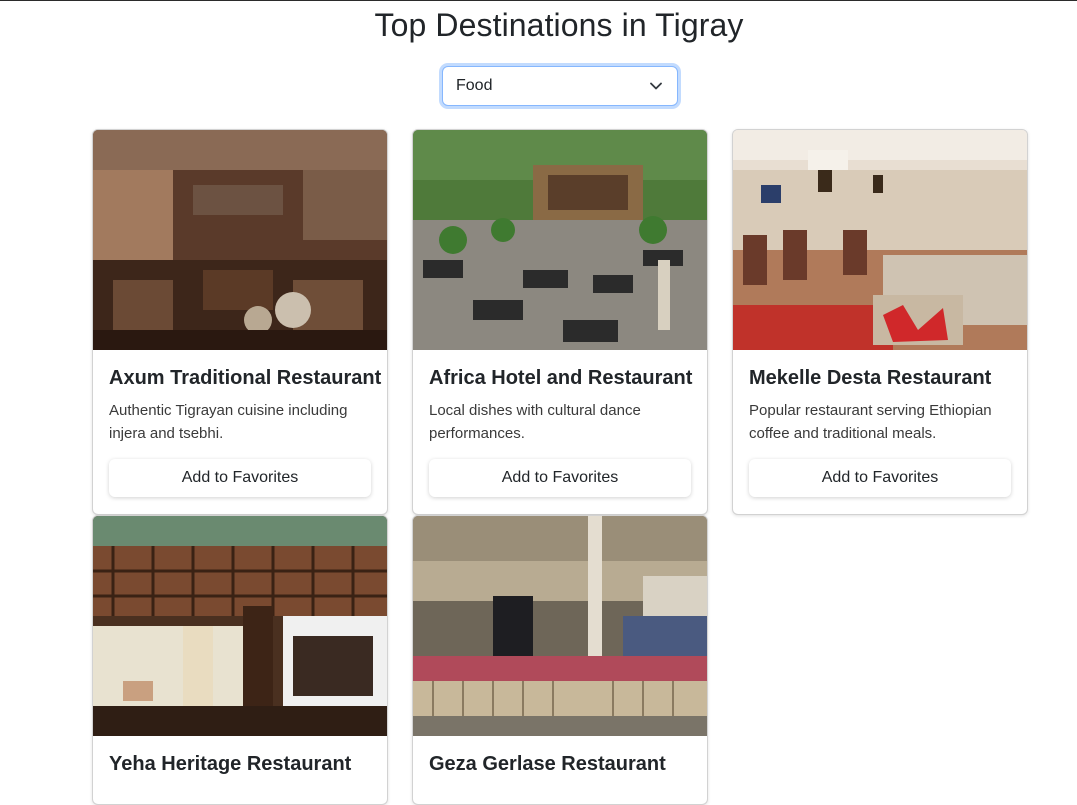 The width and height of the screenshot is (1077, 805). What do you see at coordinates (870, 378) in the screenshot?
I see `card-title: Mekelle Desta Restaurant` at bounding box center [870, 378].